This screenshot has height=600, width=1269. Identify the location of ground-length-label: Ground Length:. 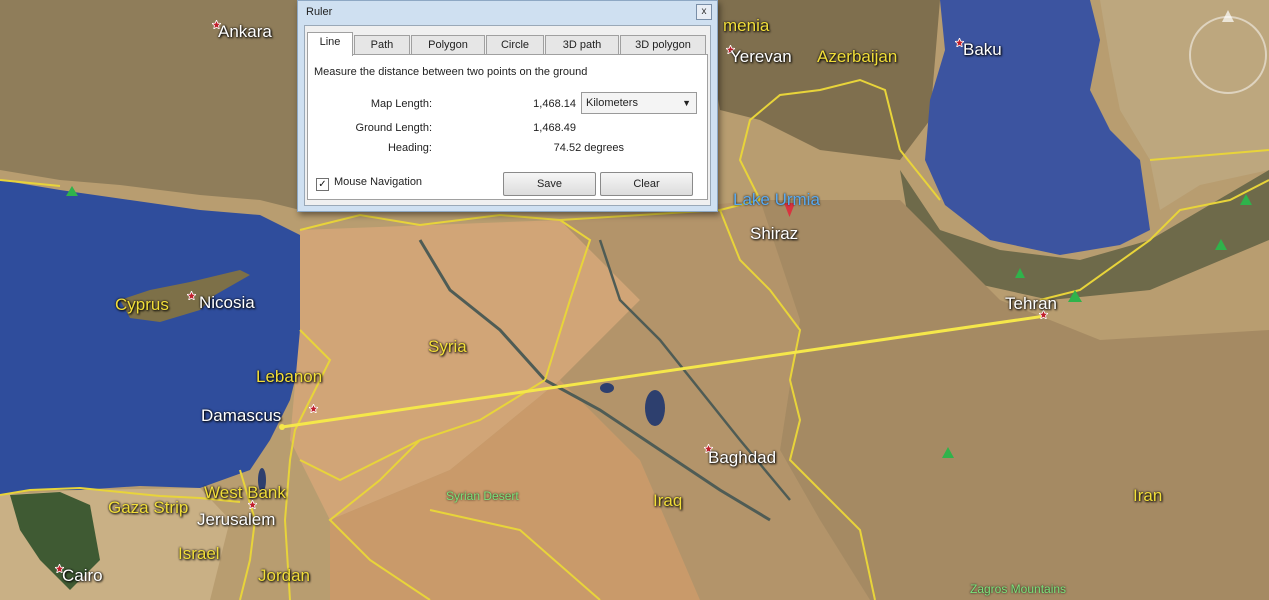
(393, 128).